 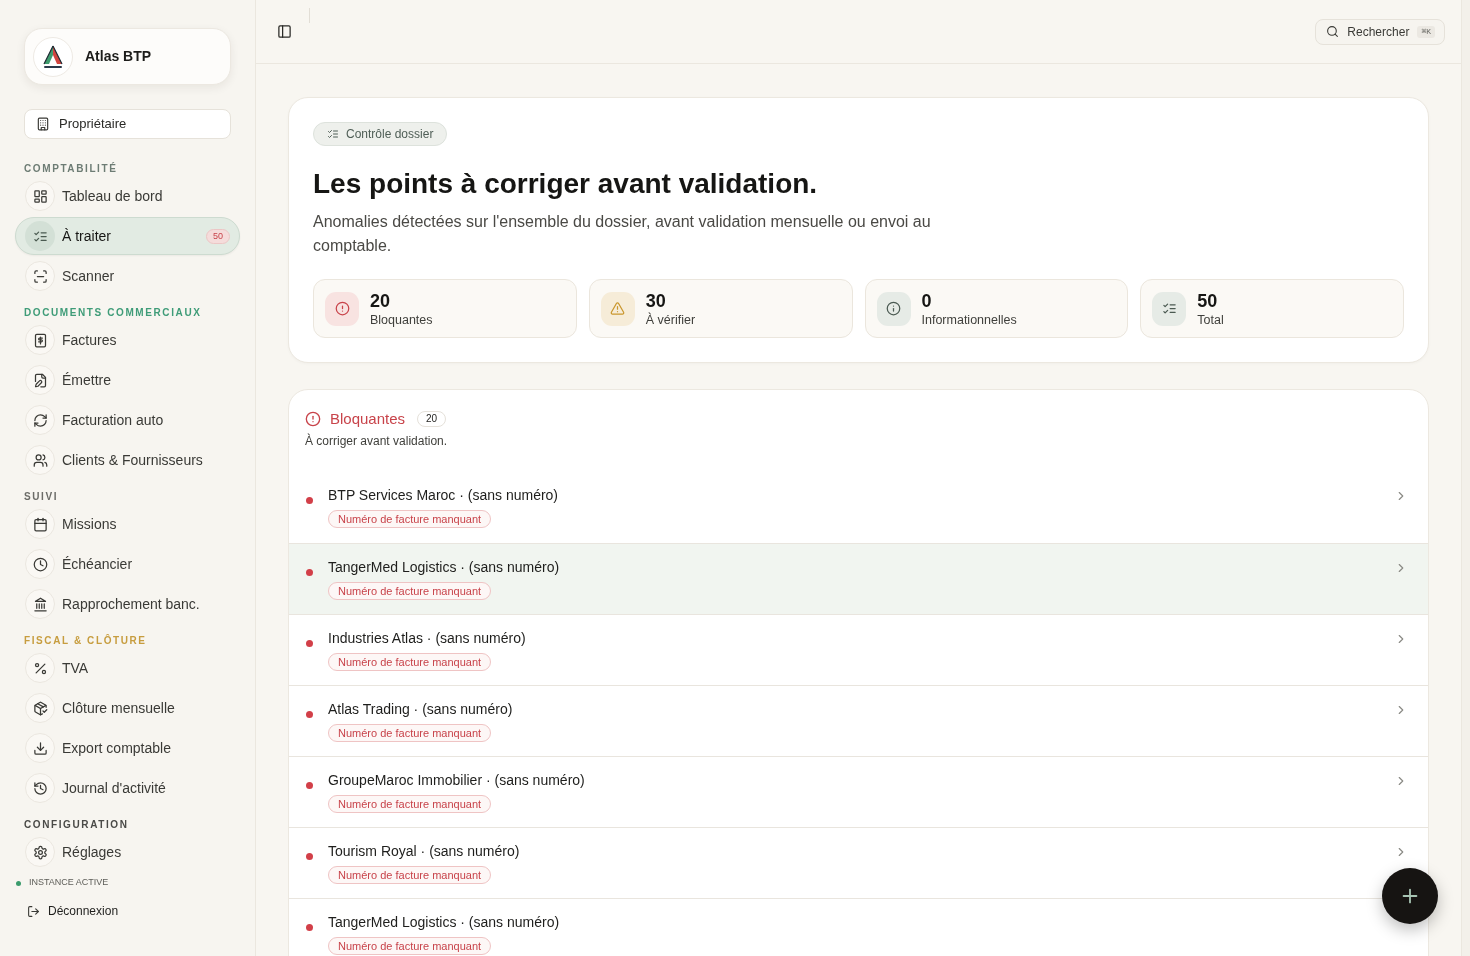 What do you see at coordinates (858, 578) in the screenshot?
I see `issue-row: TangerMed Logistics · (sans numéro) Numéro de facture manquant` at bounding box center [858, 578].